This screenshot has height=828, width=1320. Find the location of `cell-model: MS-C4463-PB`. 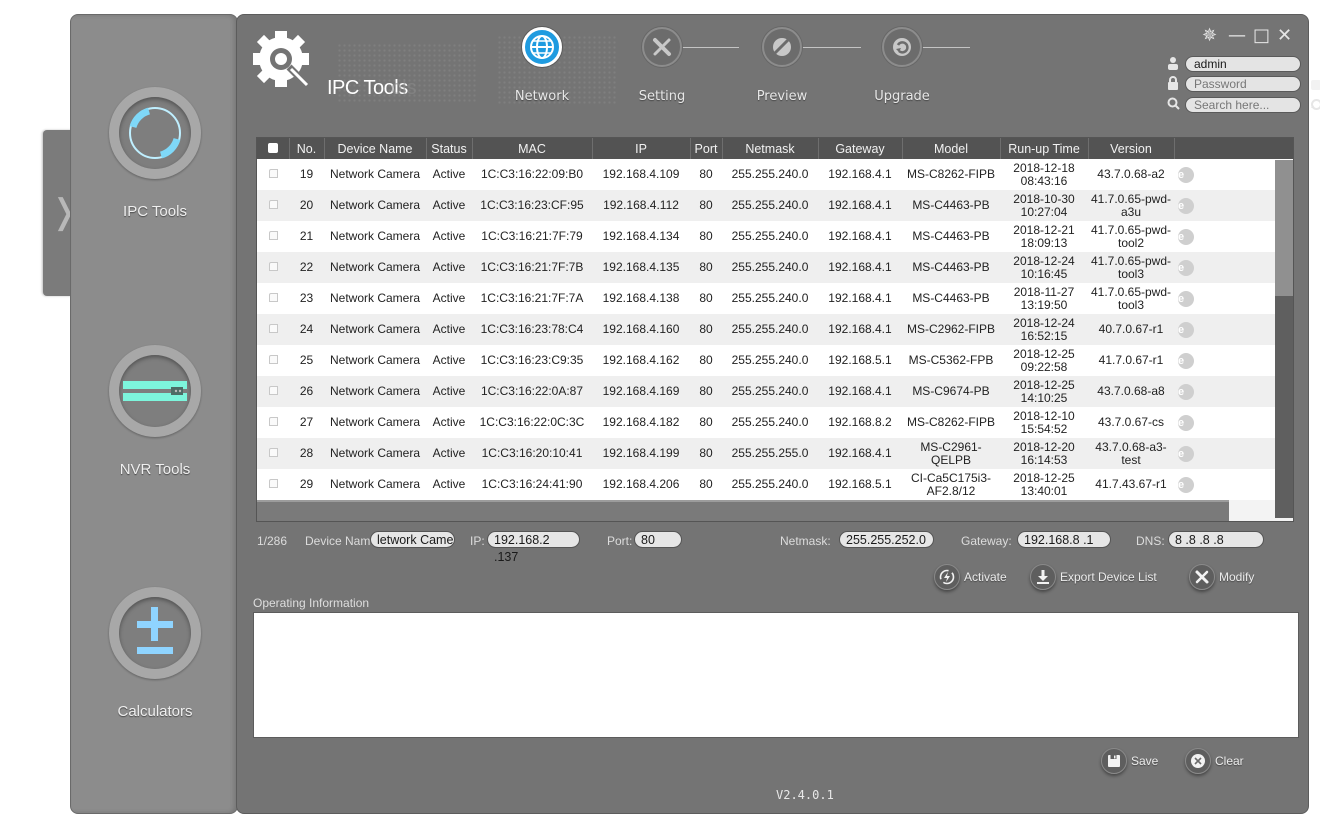

cell-model: MS-C4463-PB is located at coordinates (951, 205).